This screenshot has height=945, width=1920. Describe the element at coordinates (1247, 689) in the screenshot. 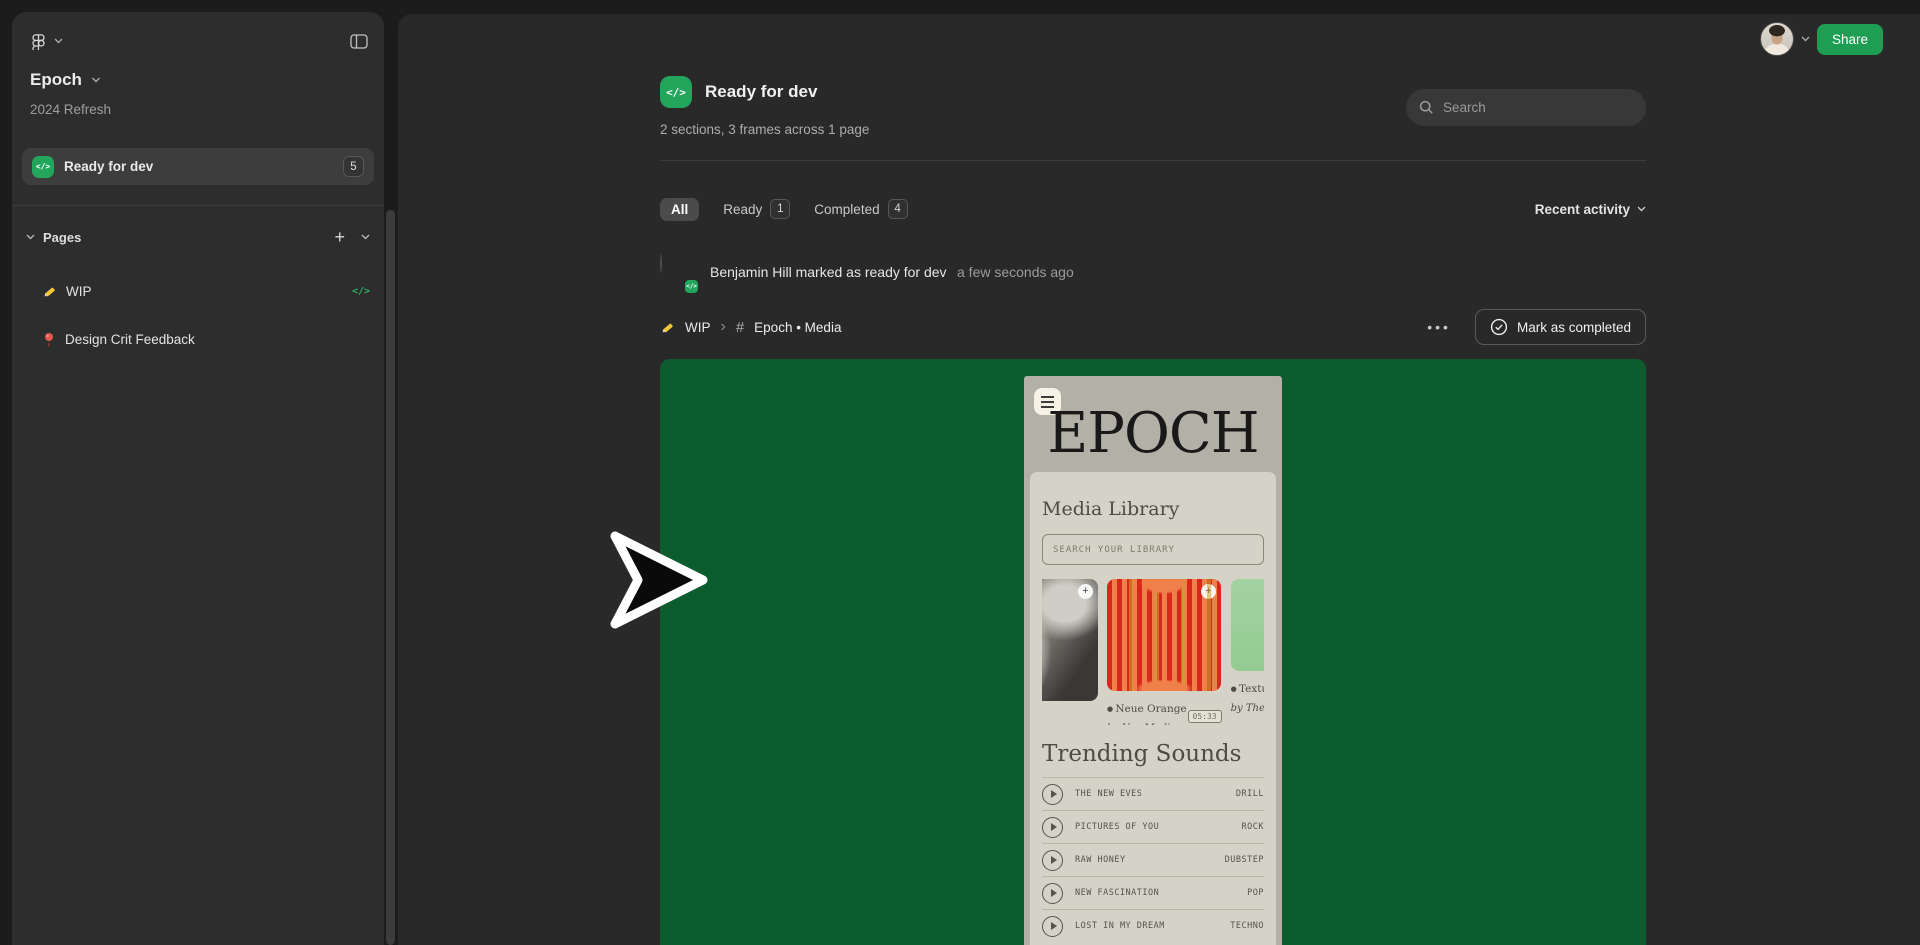

I see `media-title: Texturizer` at that location.